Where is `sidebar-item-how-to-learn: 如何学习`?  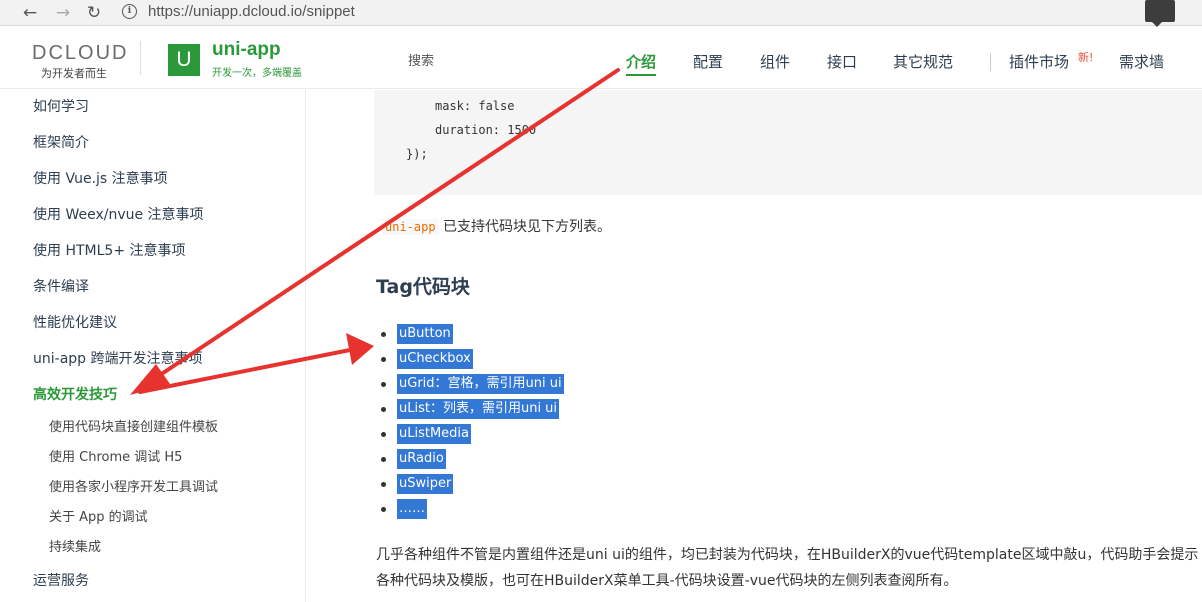 sidebar-item-how-to-learn: 如何学习 is located at coordinates (61, 106).